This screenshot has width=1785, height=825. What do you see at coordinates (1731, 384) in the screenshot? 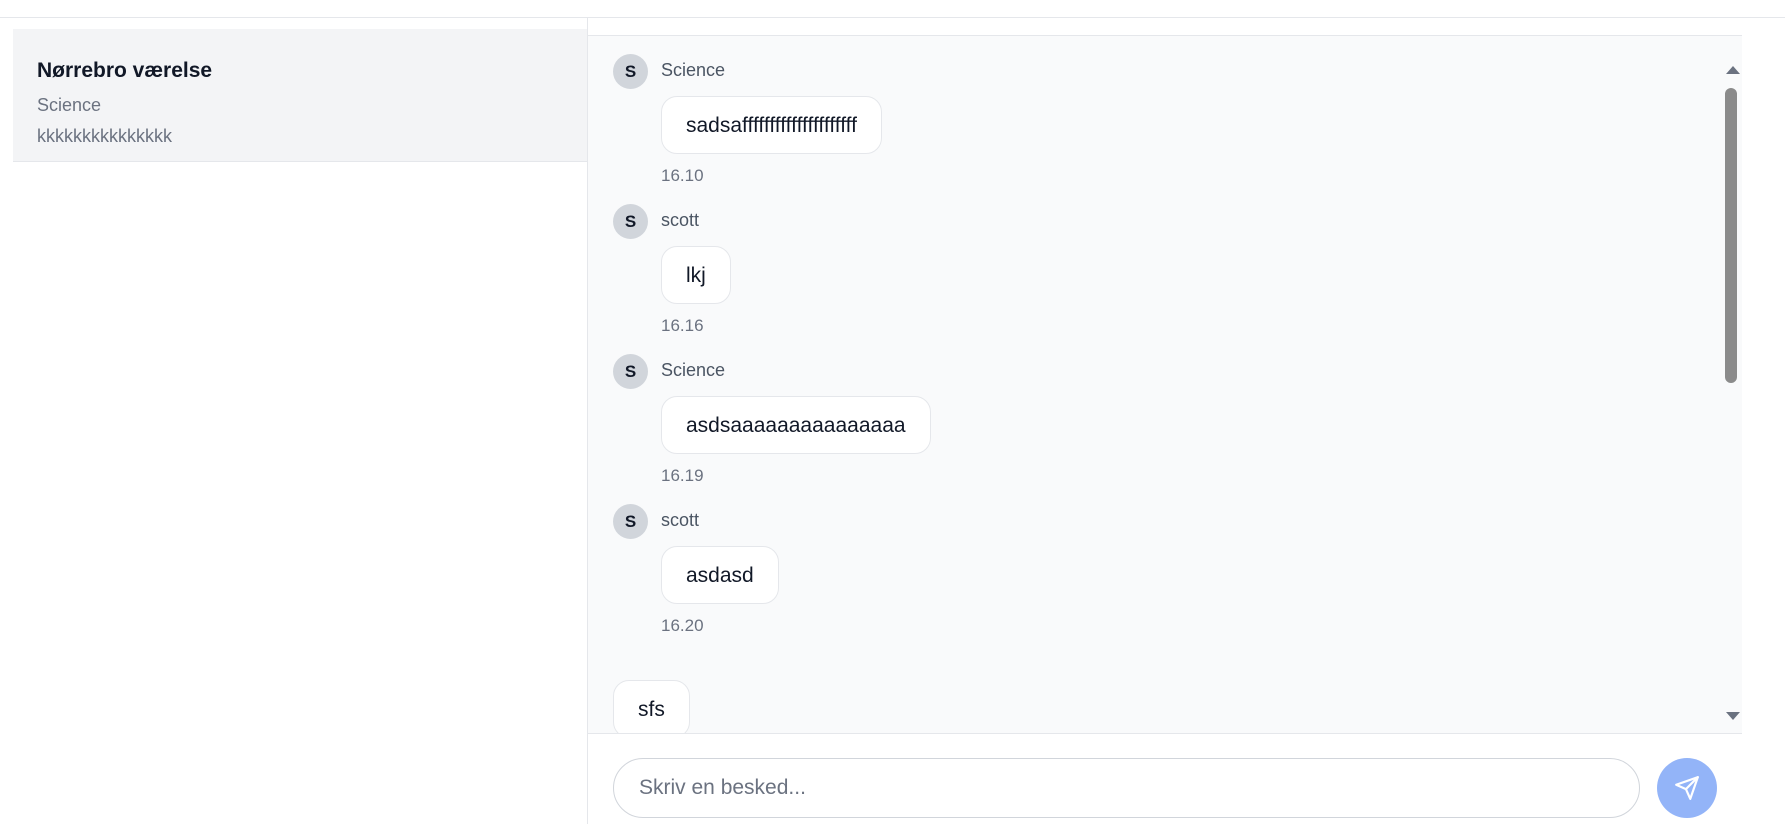
I see `message-scrollbar` at bounding box center [1731, 384].